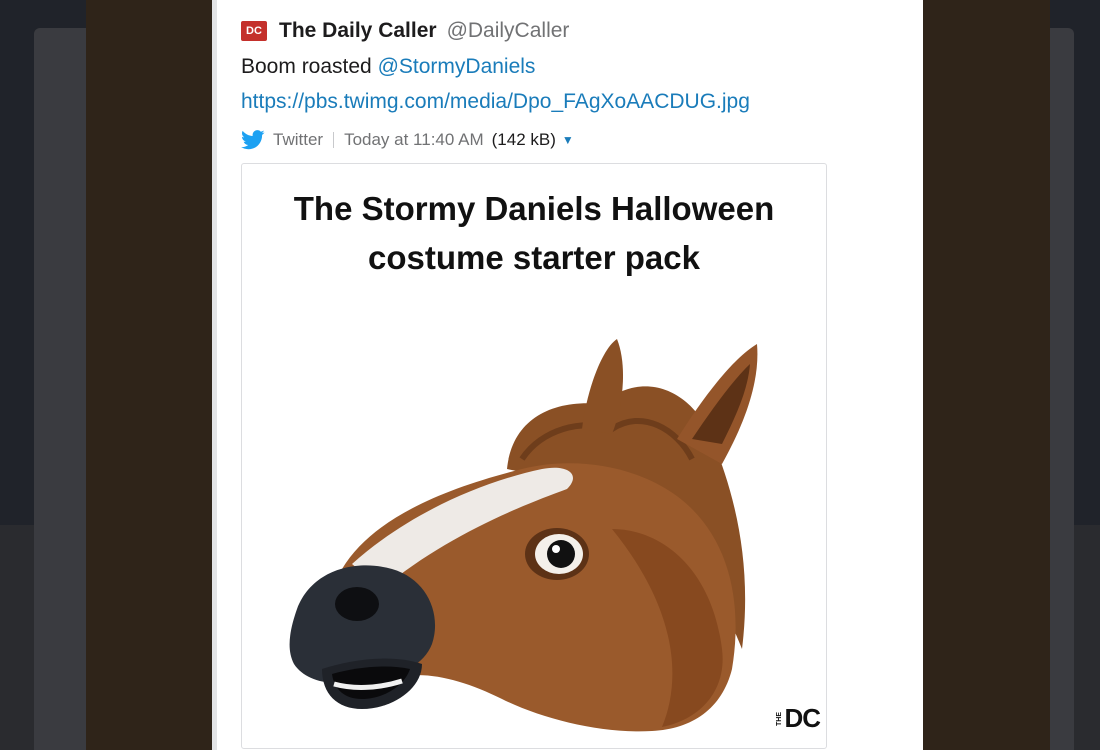 The width and height of the screenshot is (1100, 750). I want to click on tweet-text: Boom roasted @StormyDaniels, so click(388, 67).